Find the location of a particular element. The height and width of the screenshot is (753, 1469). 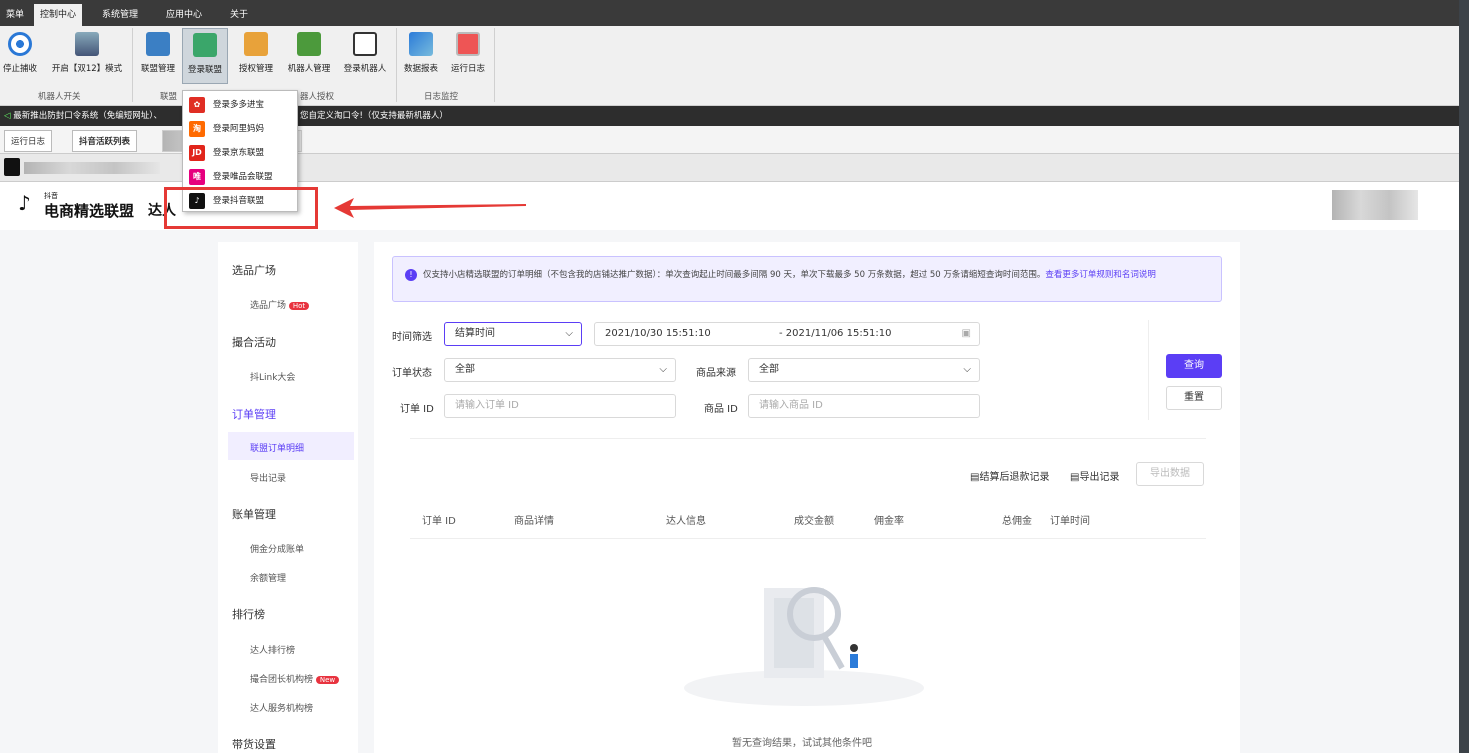

gauge-icon is located at coordinates (87, 44).